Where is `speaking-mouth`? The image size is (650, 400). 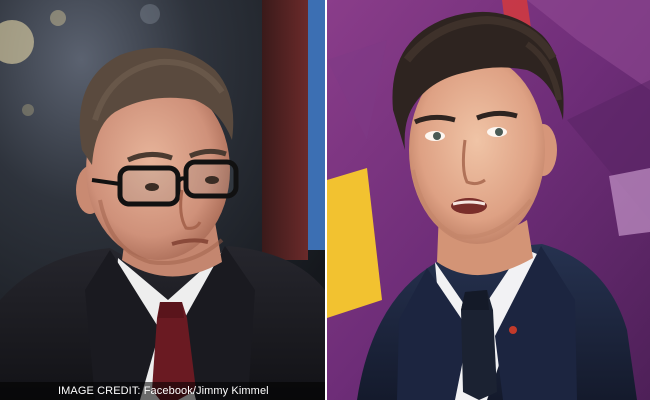 speaking-mouth is located at coordinates (469, 206).